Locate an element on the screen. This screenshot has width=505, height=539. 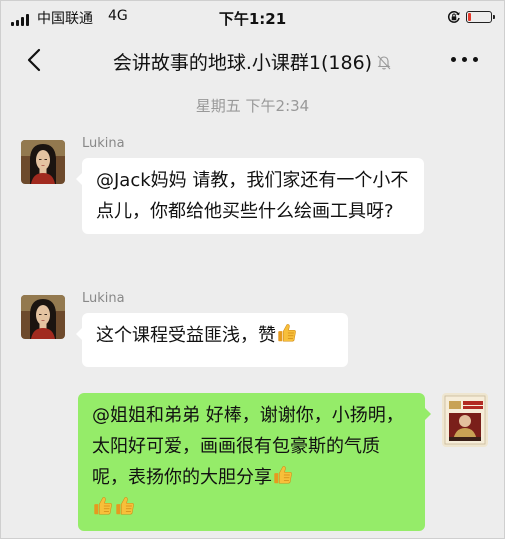
status-time: 下午1:21 is located at coordinates (252, 19).